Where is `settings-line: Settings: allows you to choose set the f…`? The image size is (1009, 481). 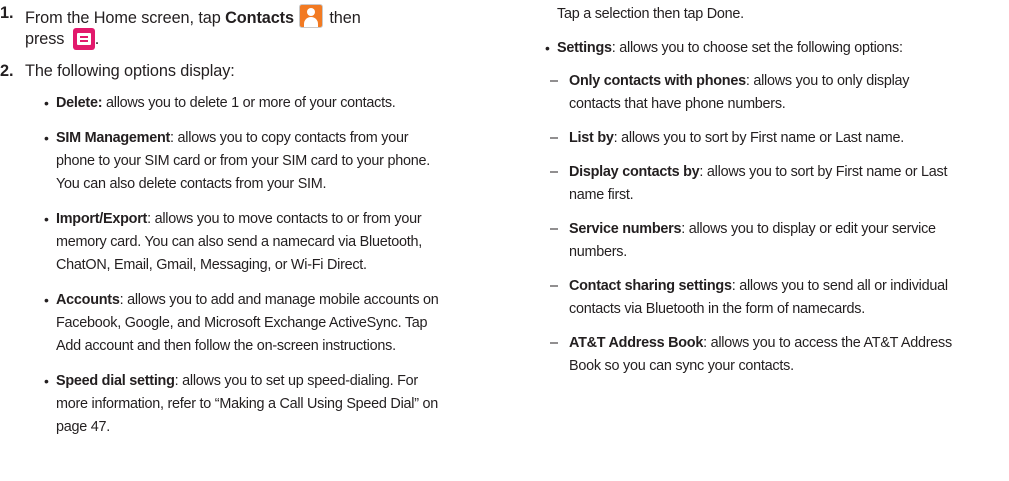
settings-line: Settings: allows you to choose set the f… is located at coordinates (730, 48).